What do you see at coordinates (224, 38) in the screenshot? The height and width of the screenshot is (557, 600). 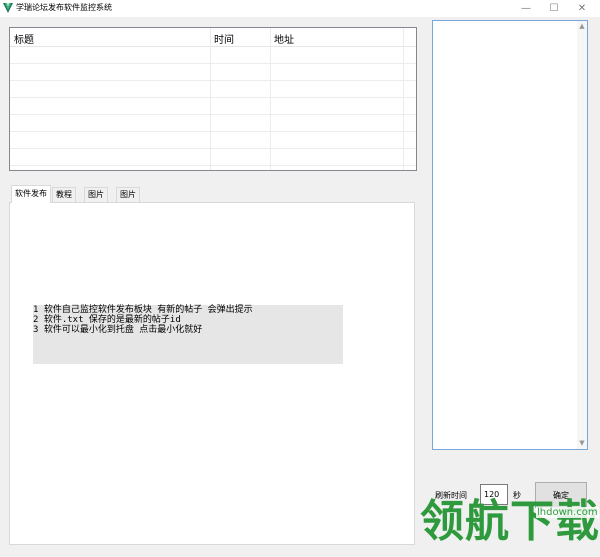 I see `column-header-time: 时间` at bounding box center [224, 38].